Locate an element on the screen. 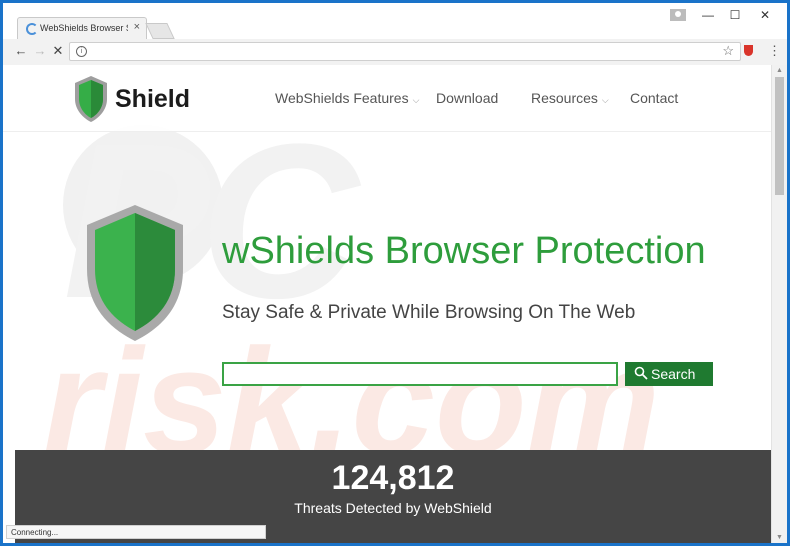 This screenshot has height=546, width=790. nav-item-download: Download is located at coordinates (467, 98).